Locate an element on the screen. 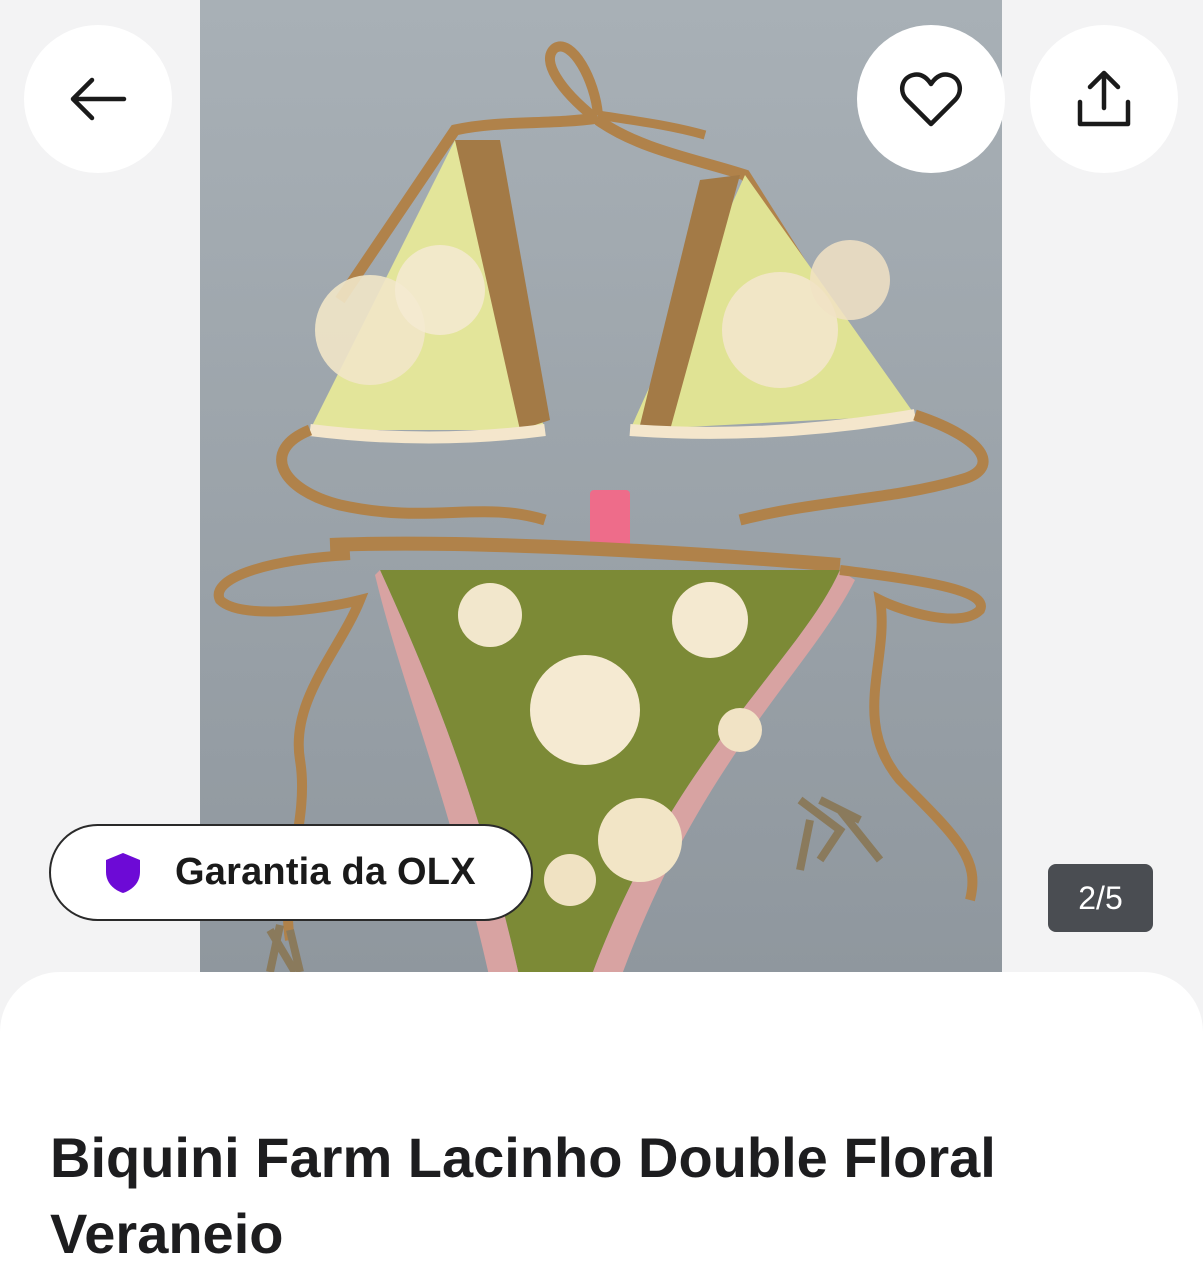 This screenshot has height=1280, width=1203. olx-guarantee-badge: Garantia da OLX is located at coordinates (291, 872).